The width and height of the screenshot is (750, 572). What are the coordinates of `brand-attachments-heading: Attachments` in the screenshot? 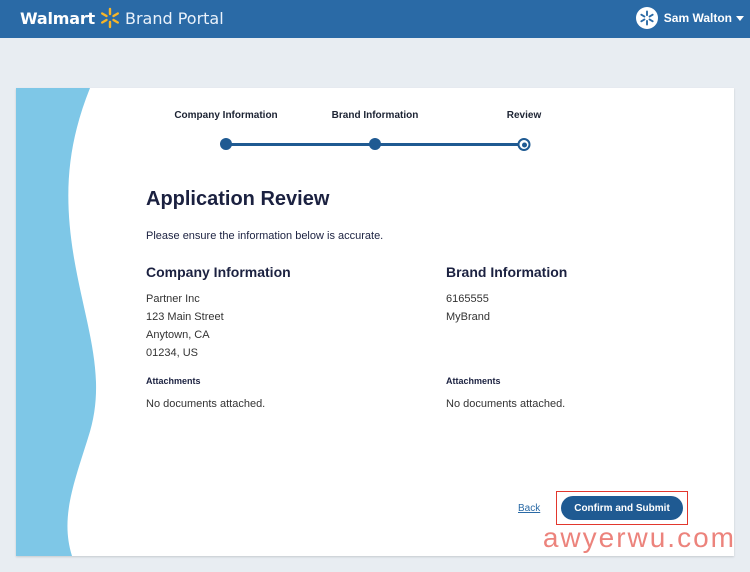 It's located at (473, 381).